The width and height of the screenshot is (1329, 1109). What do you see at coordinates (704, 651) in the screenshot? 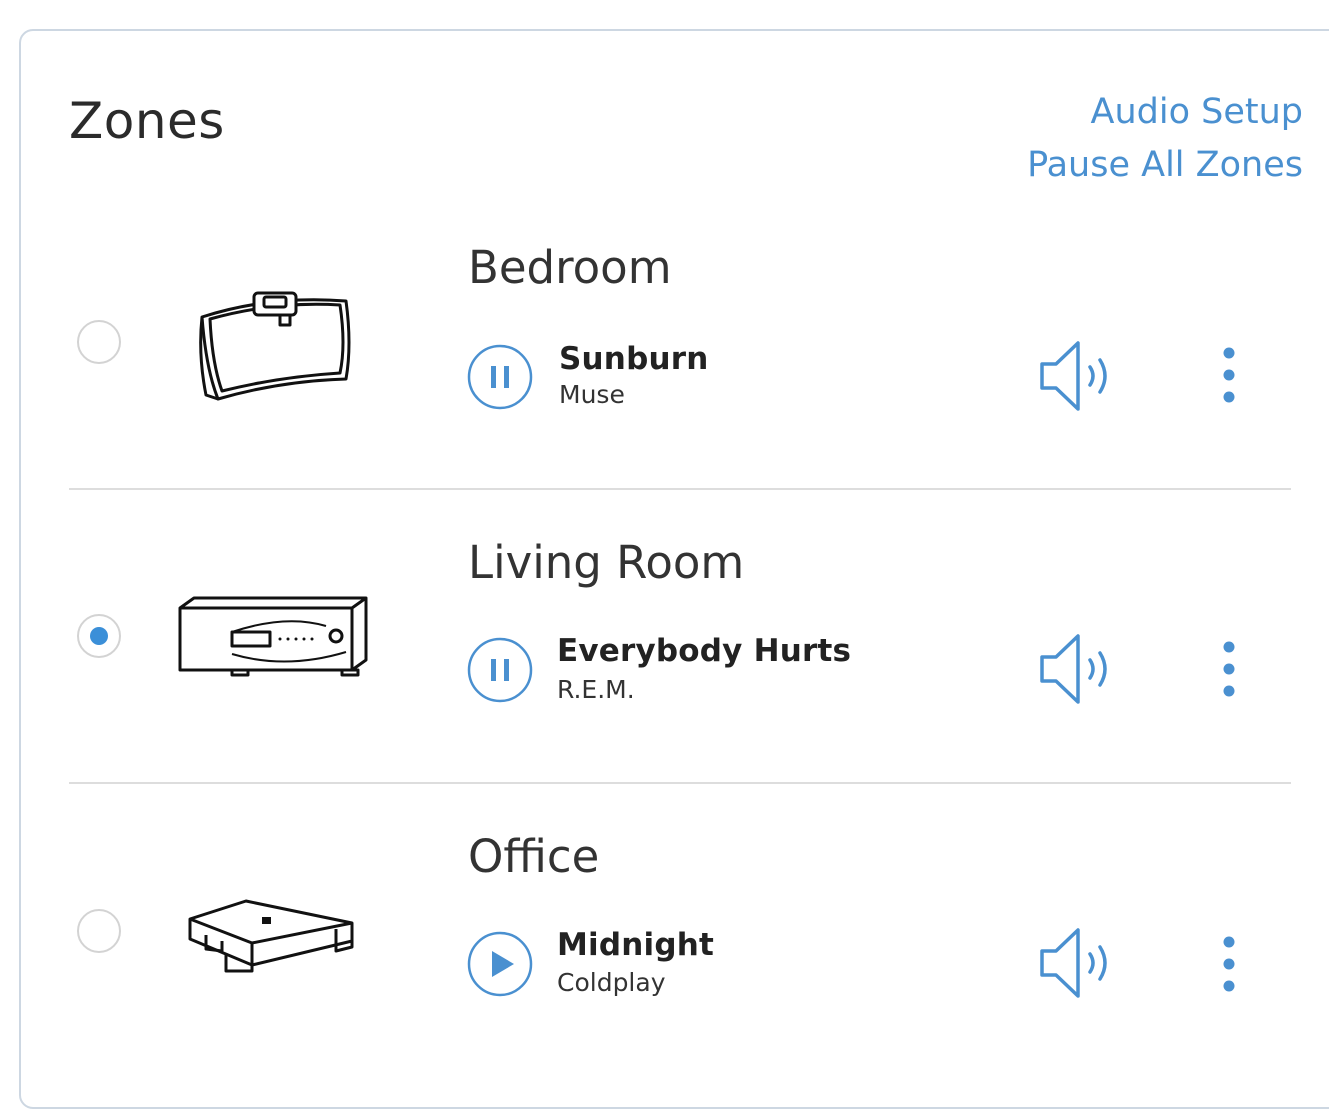
I see `track-title: Everybody Hurts` at bounding box center [704, 651].